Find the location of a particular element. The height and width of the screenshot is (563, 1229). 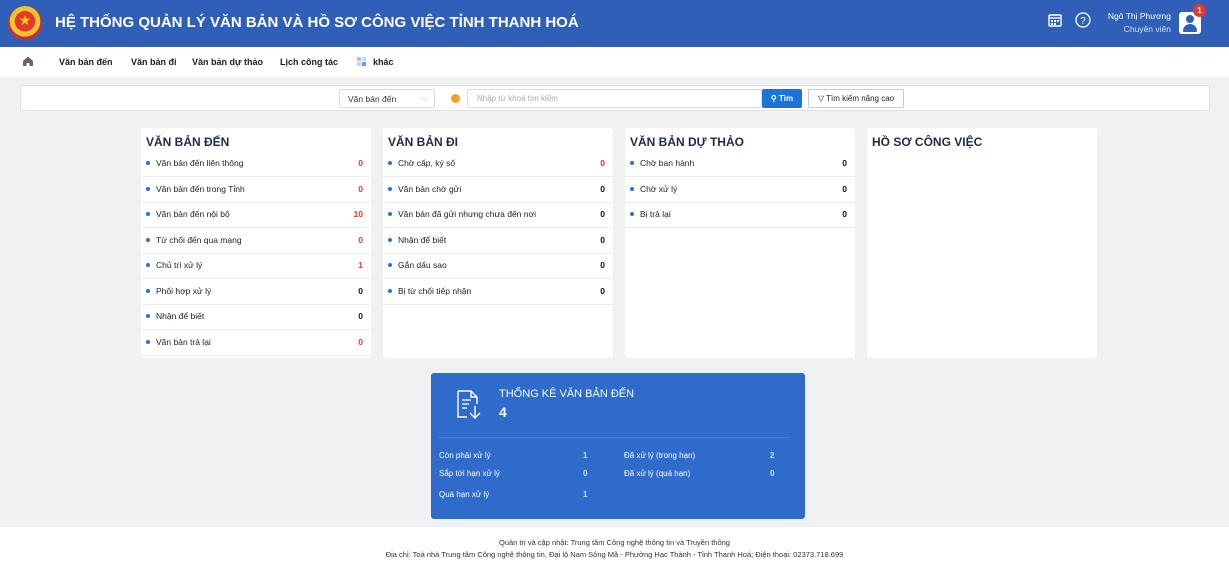

document-type-select: Văn bản đến ⌵ is located at coordinates (387, 98).